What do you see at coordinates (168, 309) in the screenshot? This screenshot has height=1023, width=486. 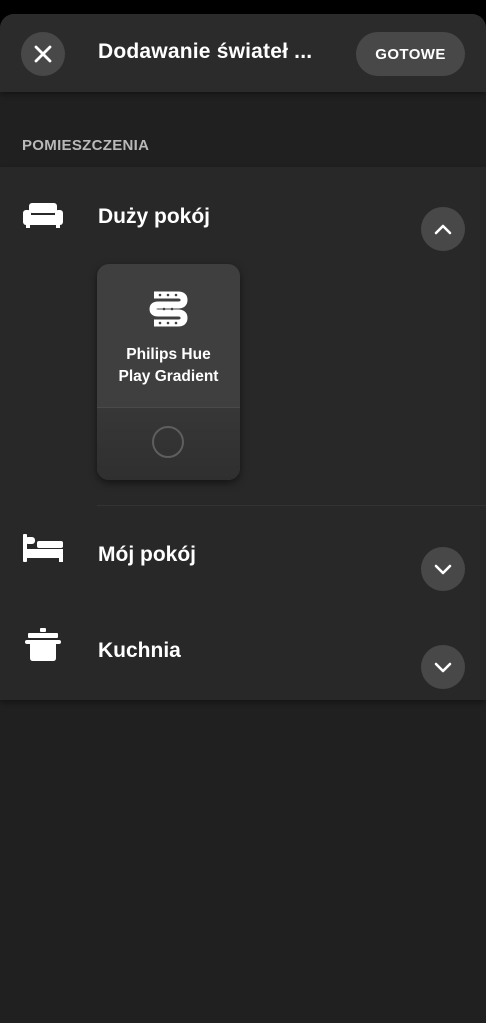 I see `lightstrip-icon` at bounding box center [168, 309].